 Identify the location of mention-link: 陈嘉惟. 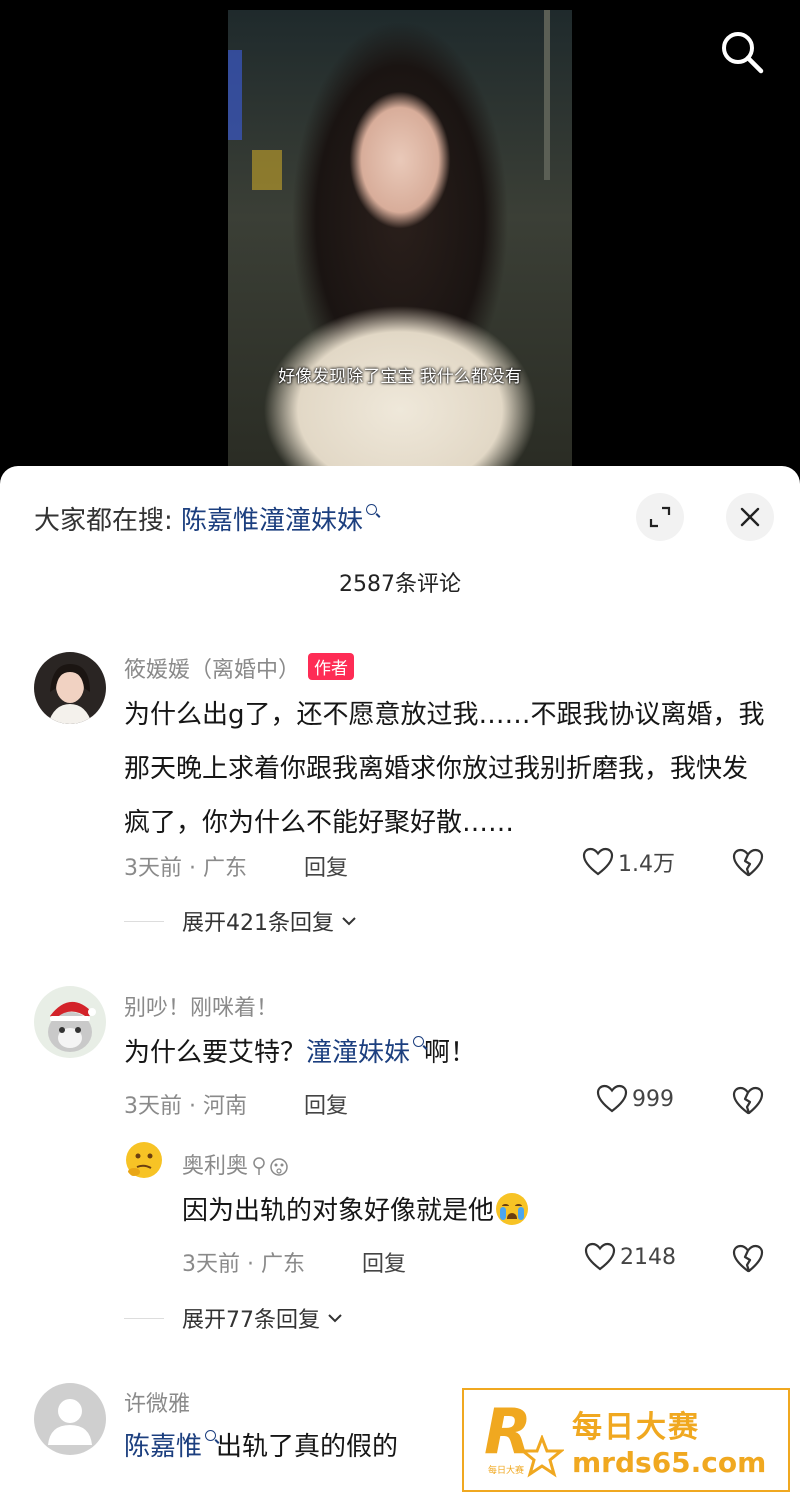
(163, 1447).